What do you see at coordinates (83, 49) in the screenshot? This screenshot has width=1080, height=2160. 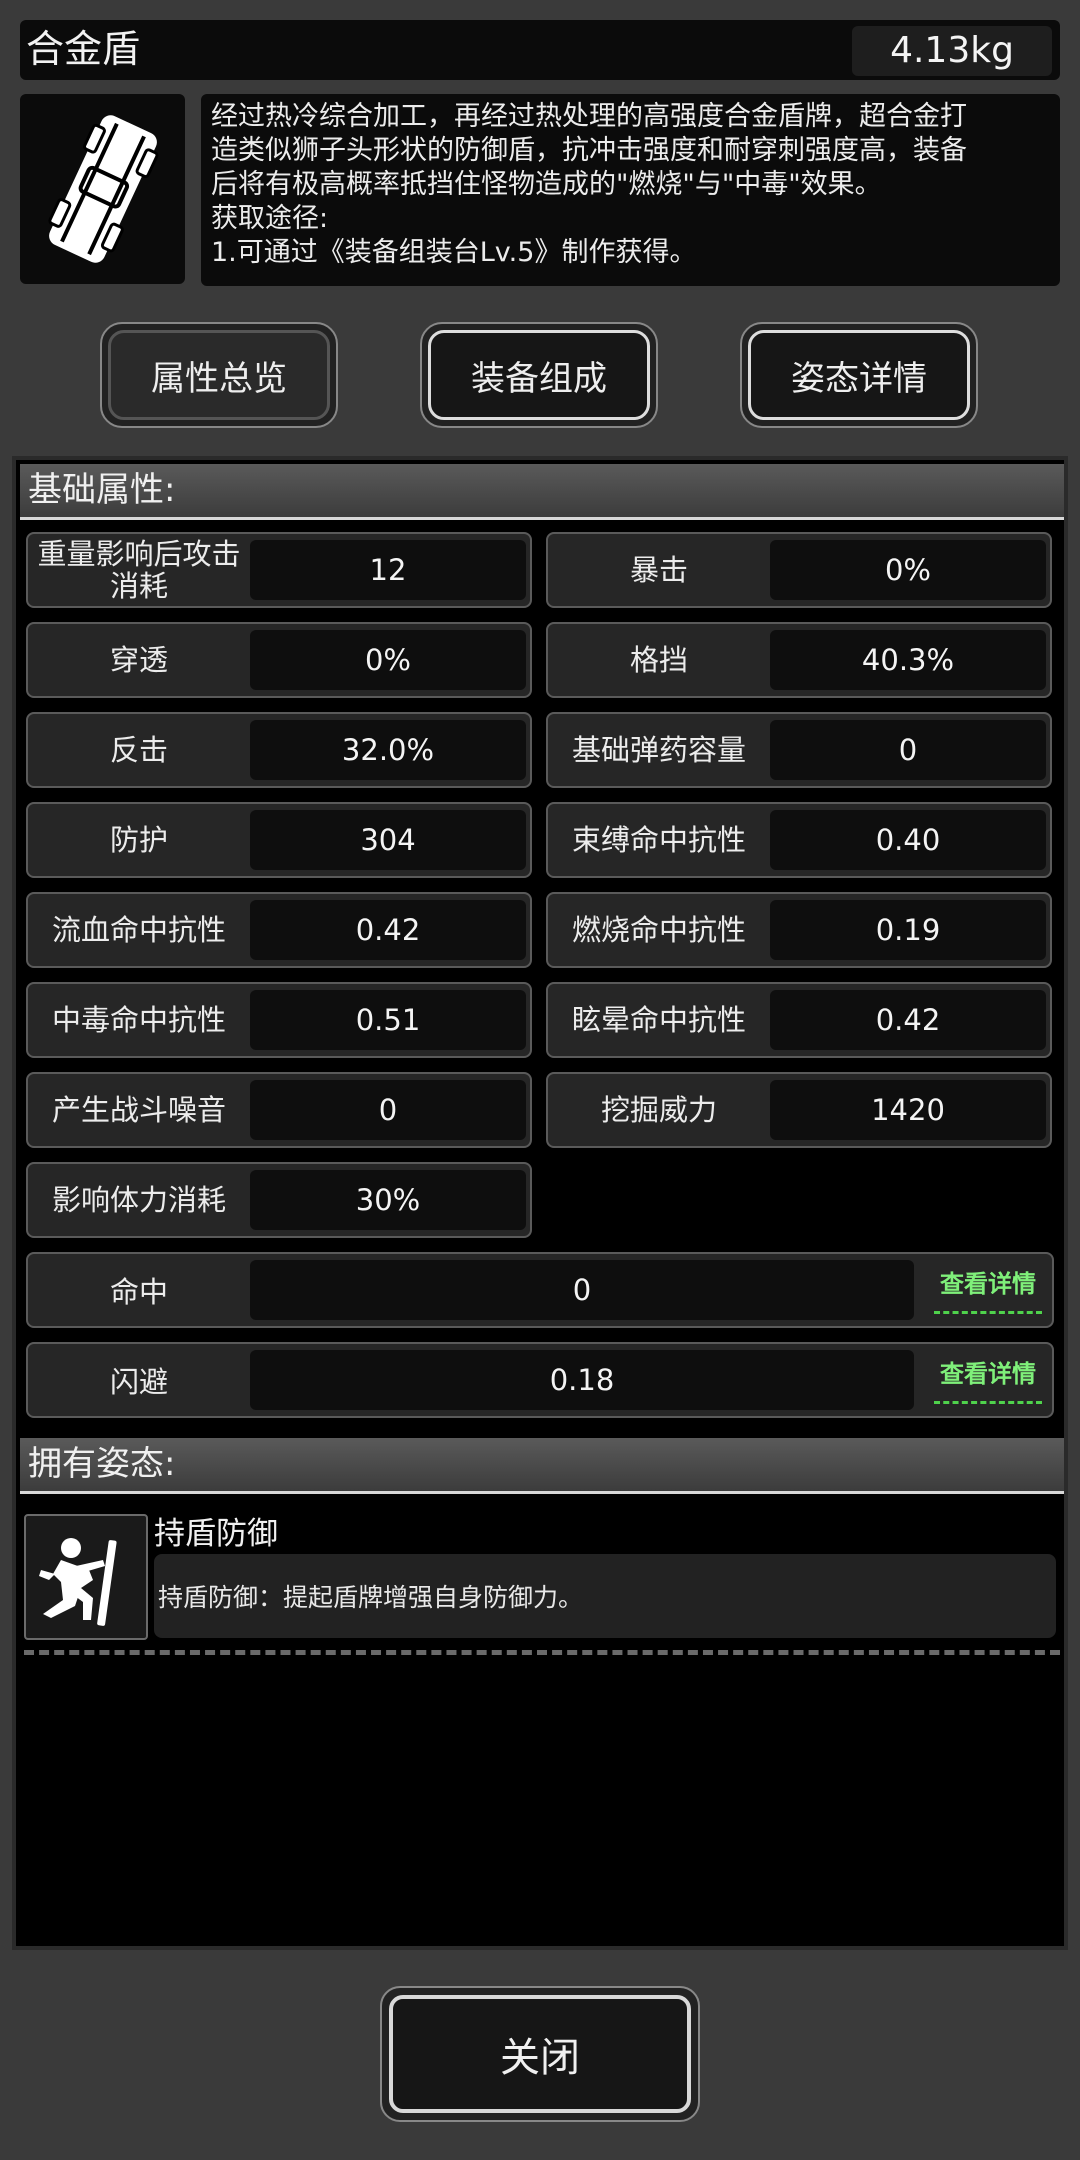 I see `item-name: 合金盾` at bounding box center [83, 49].